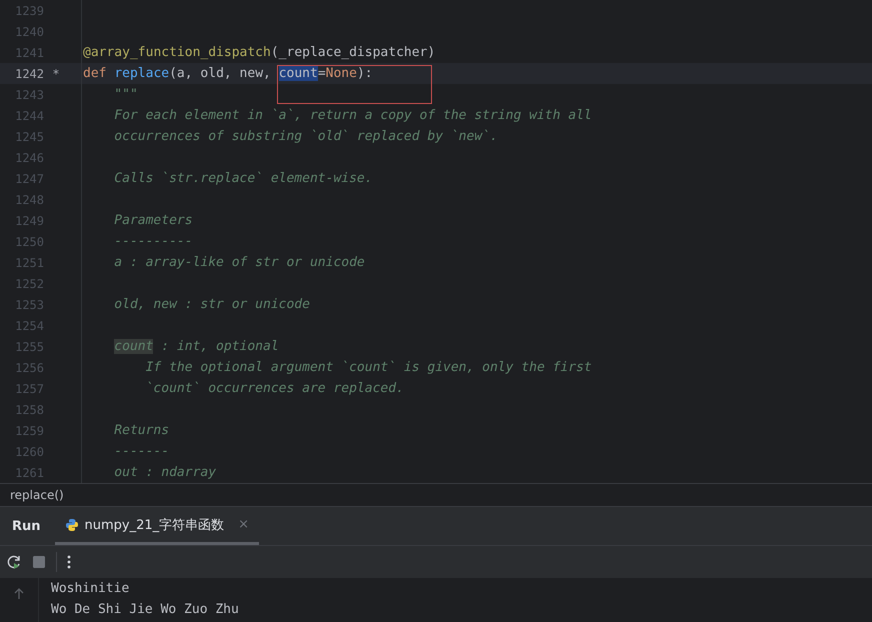  Describe the element at coordinates (353, 52) in the screenshot. I see `code-token: (_replace_dispatcher)` at that location.